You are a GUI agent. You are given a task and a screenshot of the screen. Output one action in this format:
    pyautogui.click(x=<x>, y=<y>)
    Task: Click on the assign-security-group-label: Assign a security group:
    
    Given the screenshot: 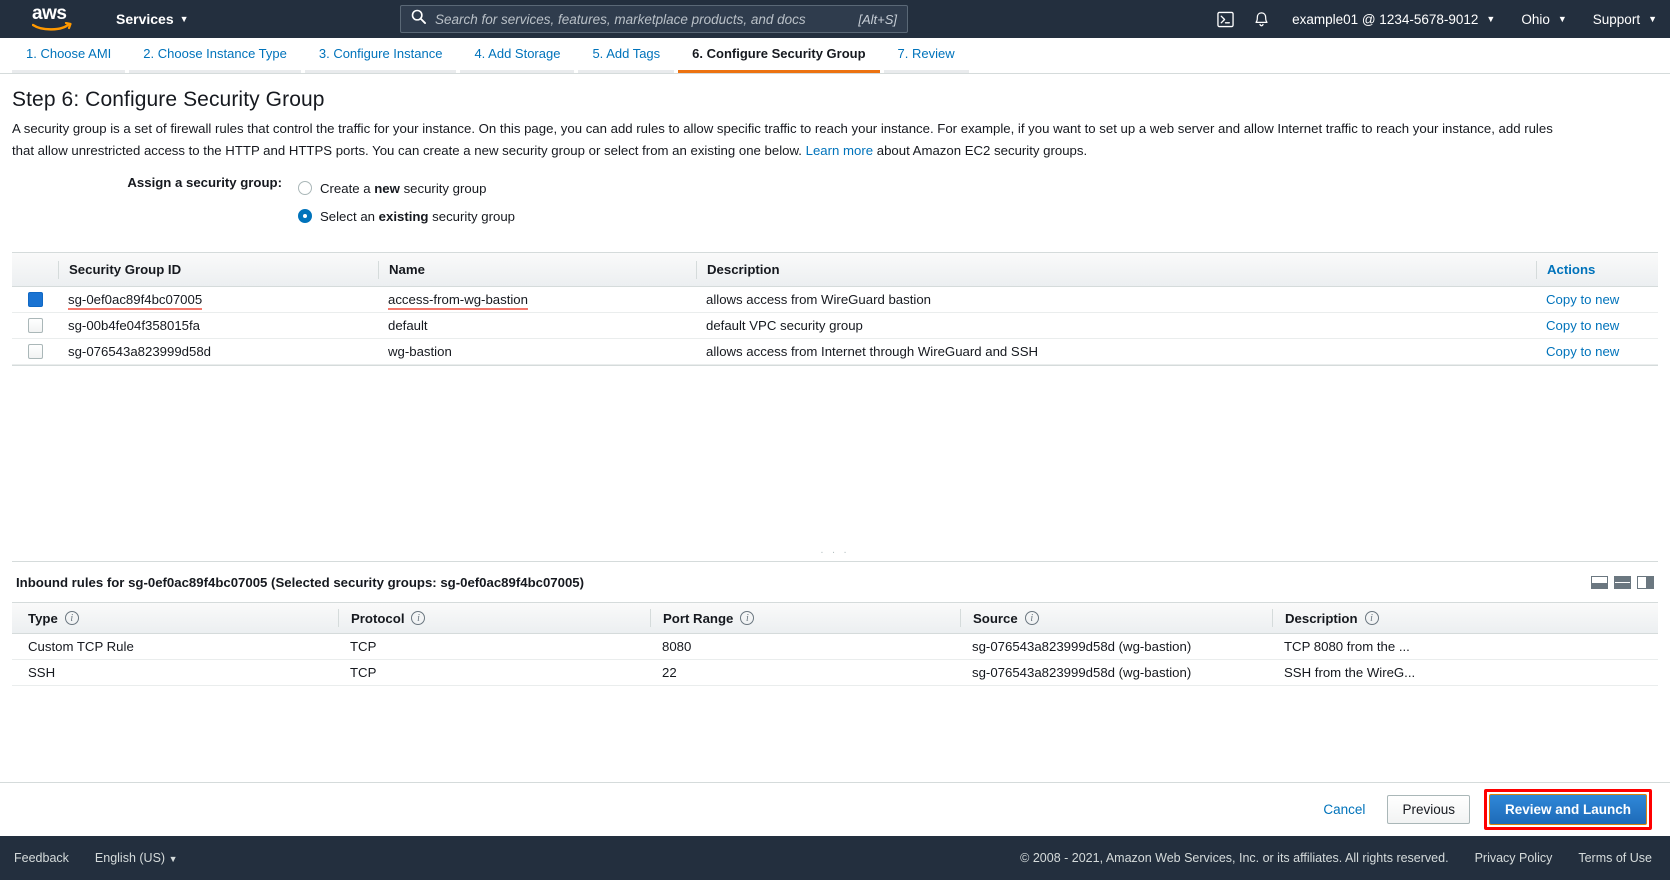 What is the action you would take?
    pyautogui.click(x=204, y=183)
    